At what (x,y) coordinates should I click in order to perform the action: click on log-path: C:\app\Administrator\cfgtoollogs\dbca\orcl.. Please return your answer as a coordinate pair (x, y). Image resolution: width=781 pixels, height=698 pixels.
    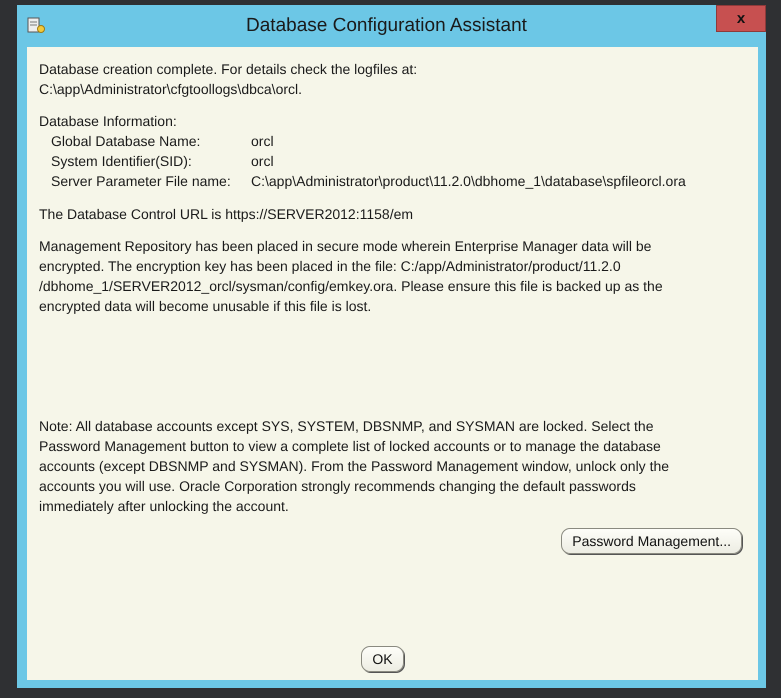
    Looking at the image, I should click on (171, 89).